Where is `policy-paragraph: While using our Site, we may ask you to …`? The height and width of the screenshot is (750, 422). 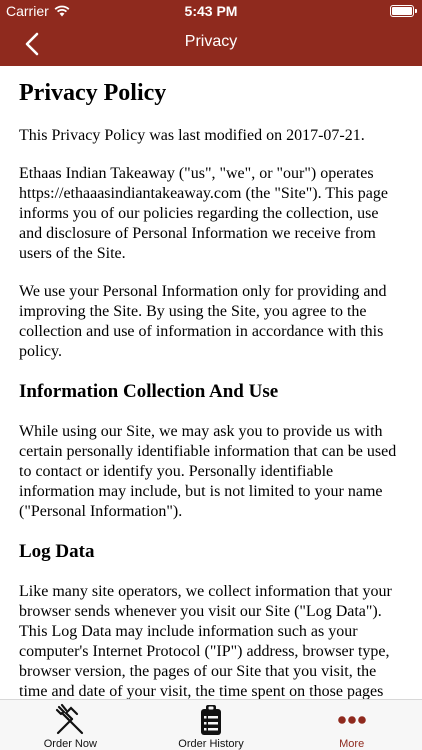
policy-paragraph: While using our Site, we may ask you to … is located at coordinates (208, 471).